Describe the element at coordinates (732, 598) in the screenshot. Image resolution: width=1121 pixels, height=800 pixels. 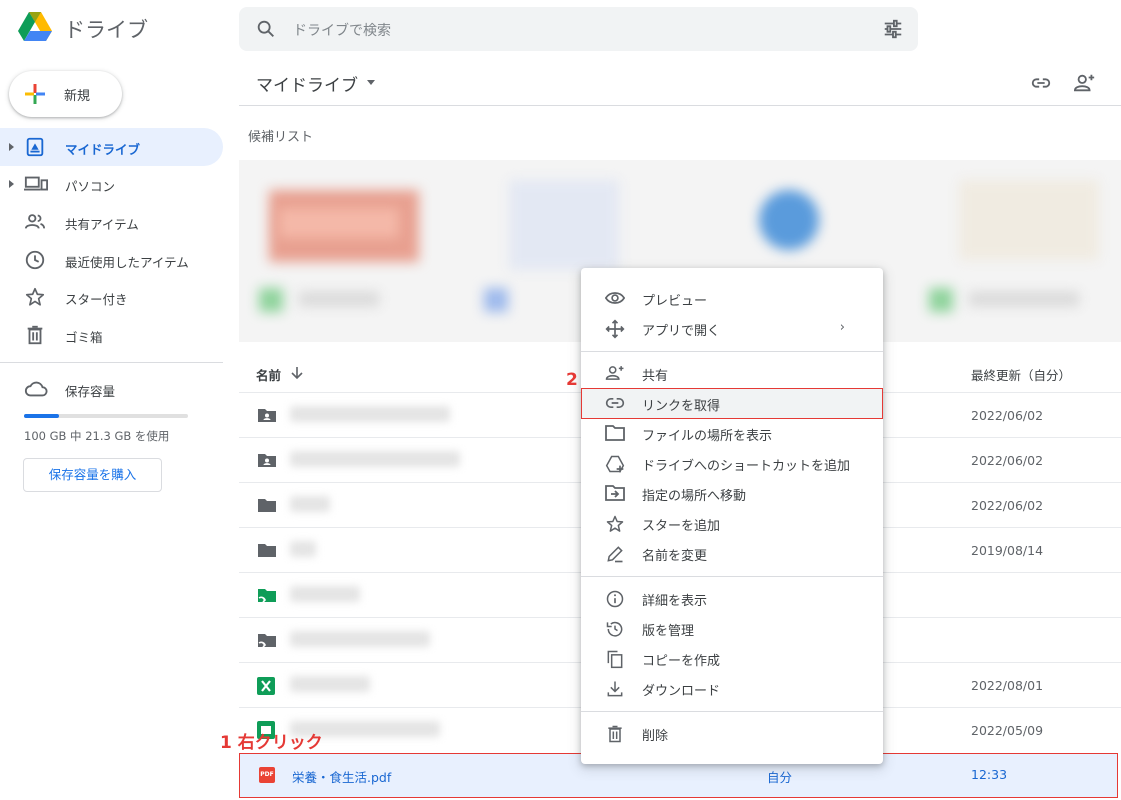
I see `menu-item-details: 詳細を表示` at that location.